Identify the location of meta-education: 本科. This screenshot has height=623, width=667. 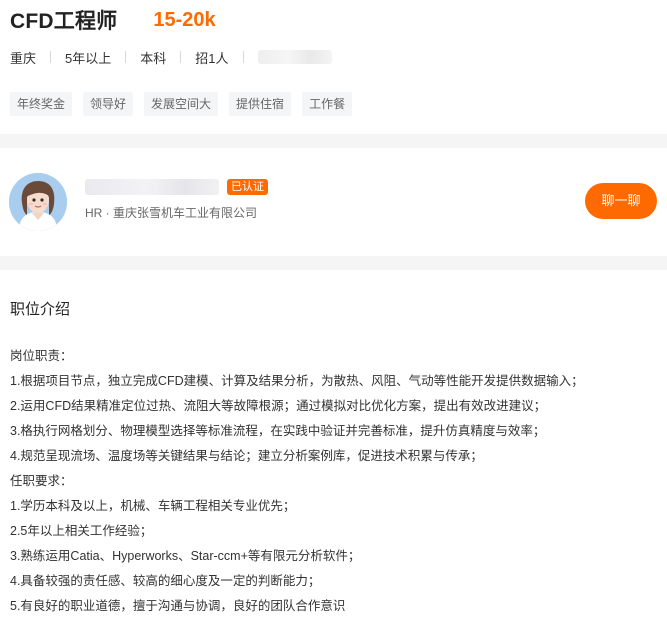
(153, 58).